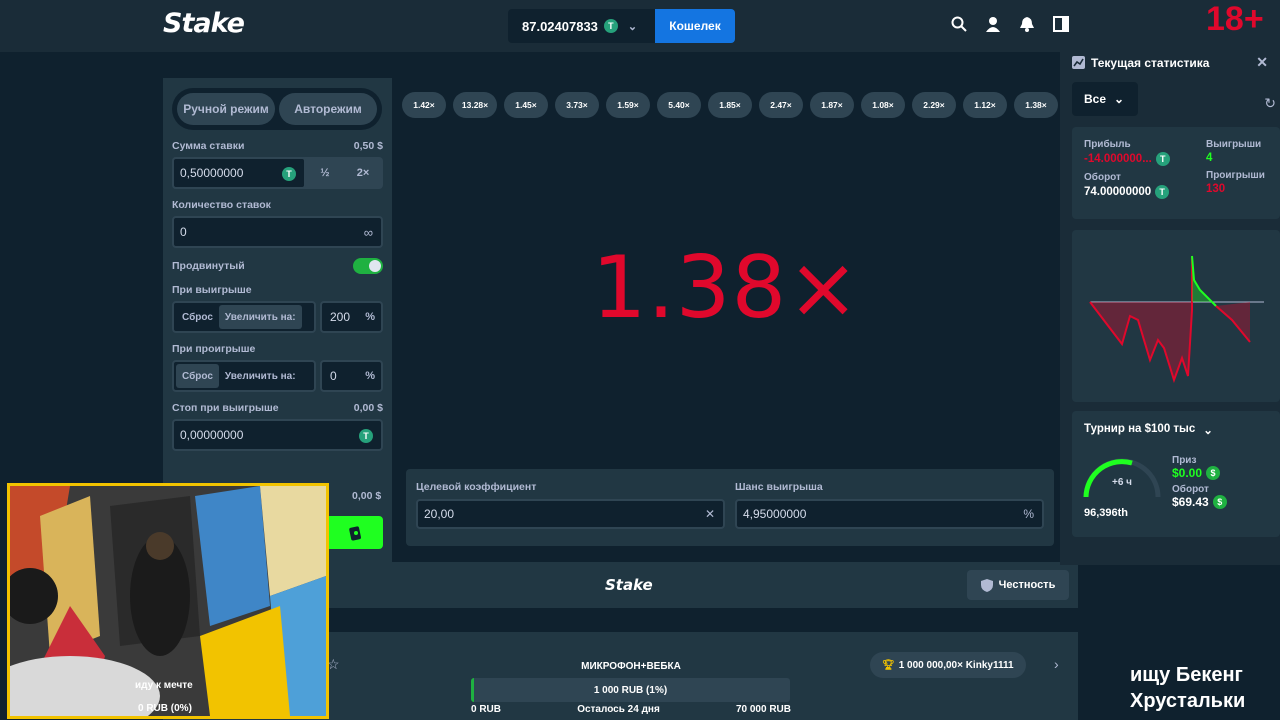 Image resolution: width=1280 pixels, height=720 pixels. Describe the element at coordinates (367, 496) in the screenshot. I see `stop-loss-usd: 0,00 $` at that location.